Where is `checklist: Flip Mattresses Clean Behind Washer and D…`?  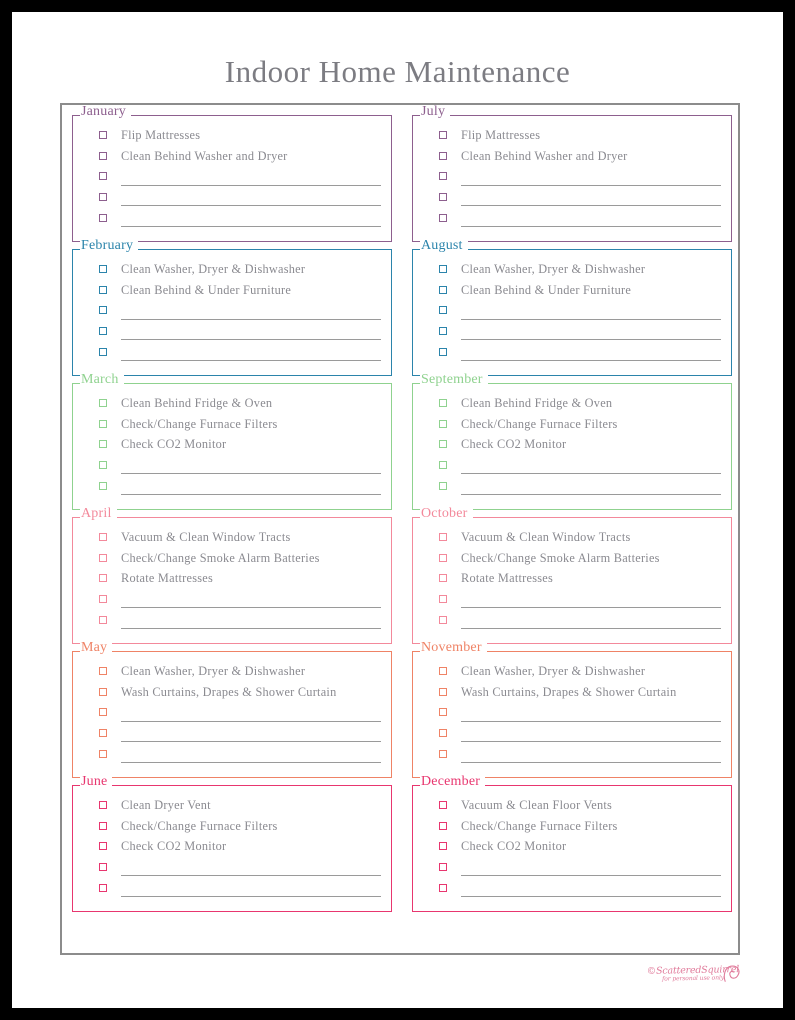 checklist: Flip Mattresses Clean Behind Washer and D… is located at coordinates (572, 179).